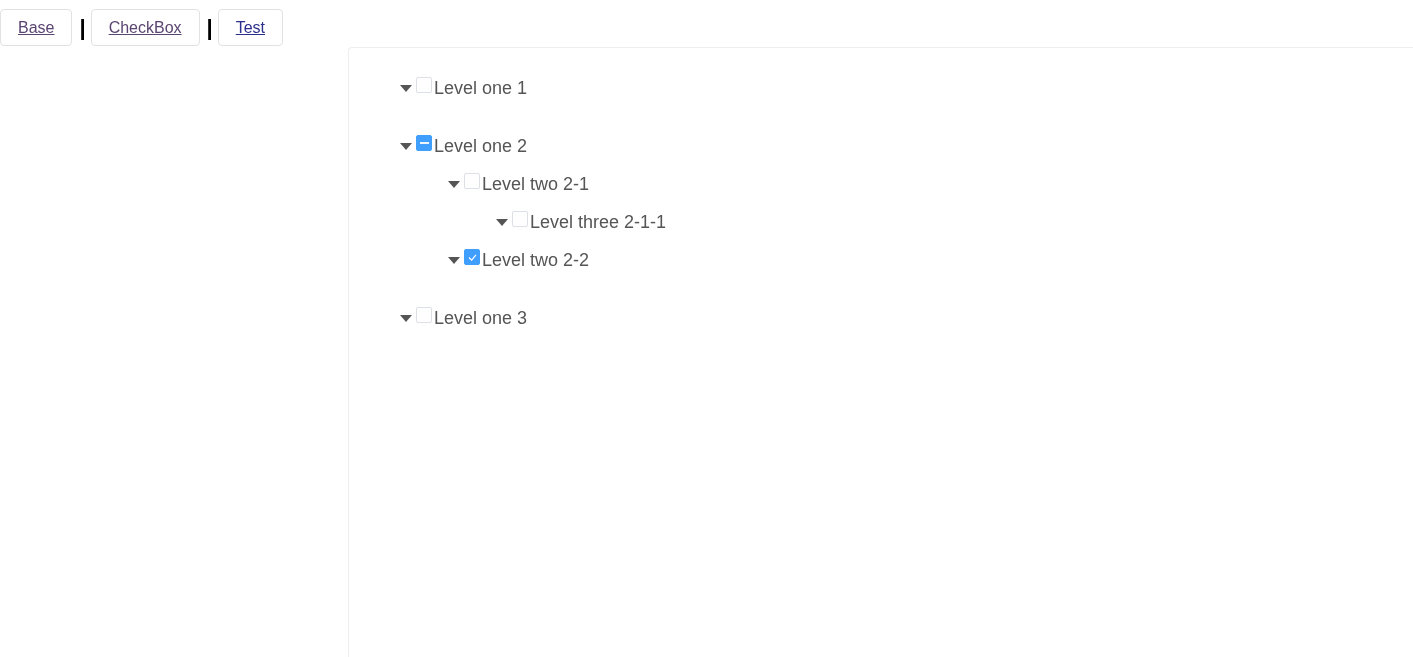  What do you see at coordinates (250, 27) in the screenshot?
I see `nav-link: Test` at bounding box center [250, 27].